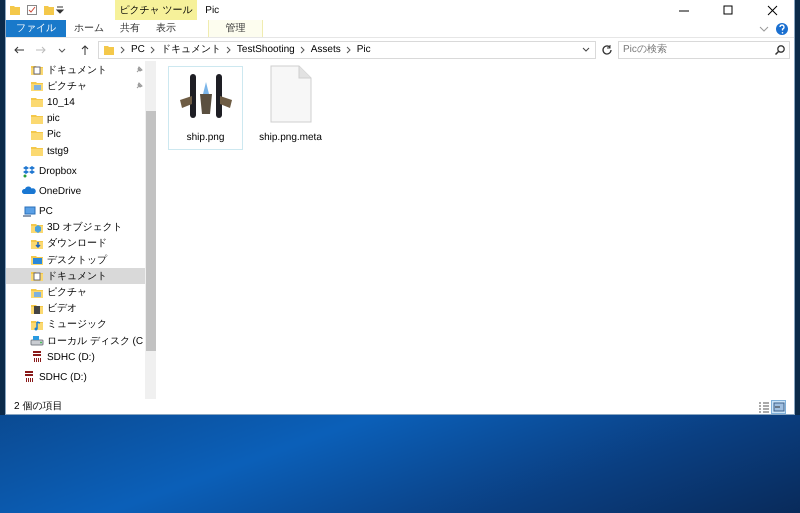 This screenshot has width=800, height=513. Describe the element at coordinates (76, 151) in the screenshot. I see `nav-item: tstg9` at that location.